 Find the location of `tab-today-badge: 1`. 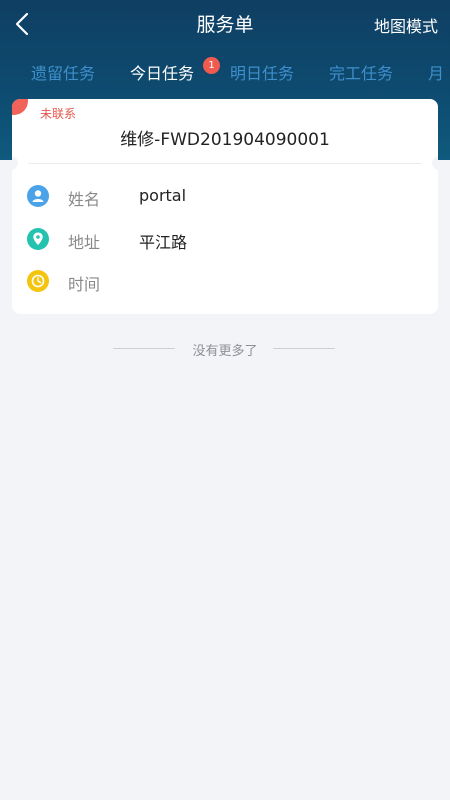

tab-today-badge: 1 is located at coordinates (211, 65).